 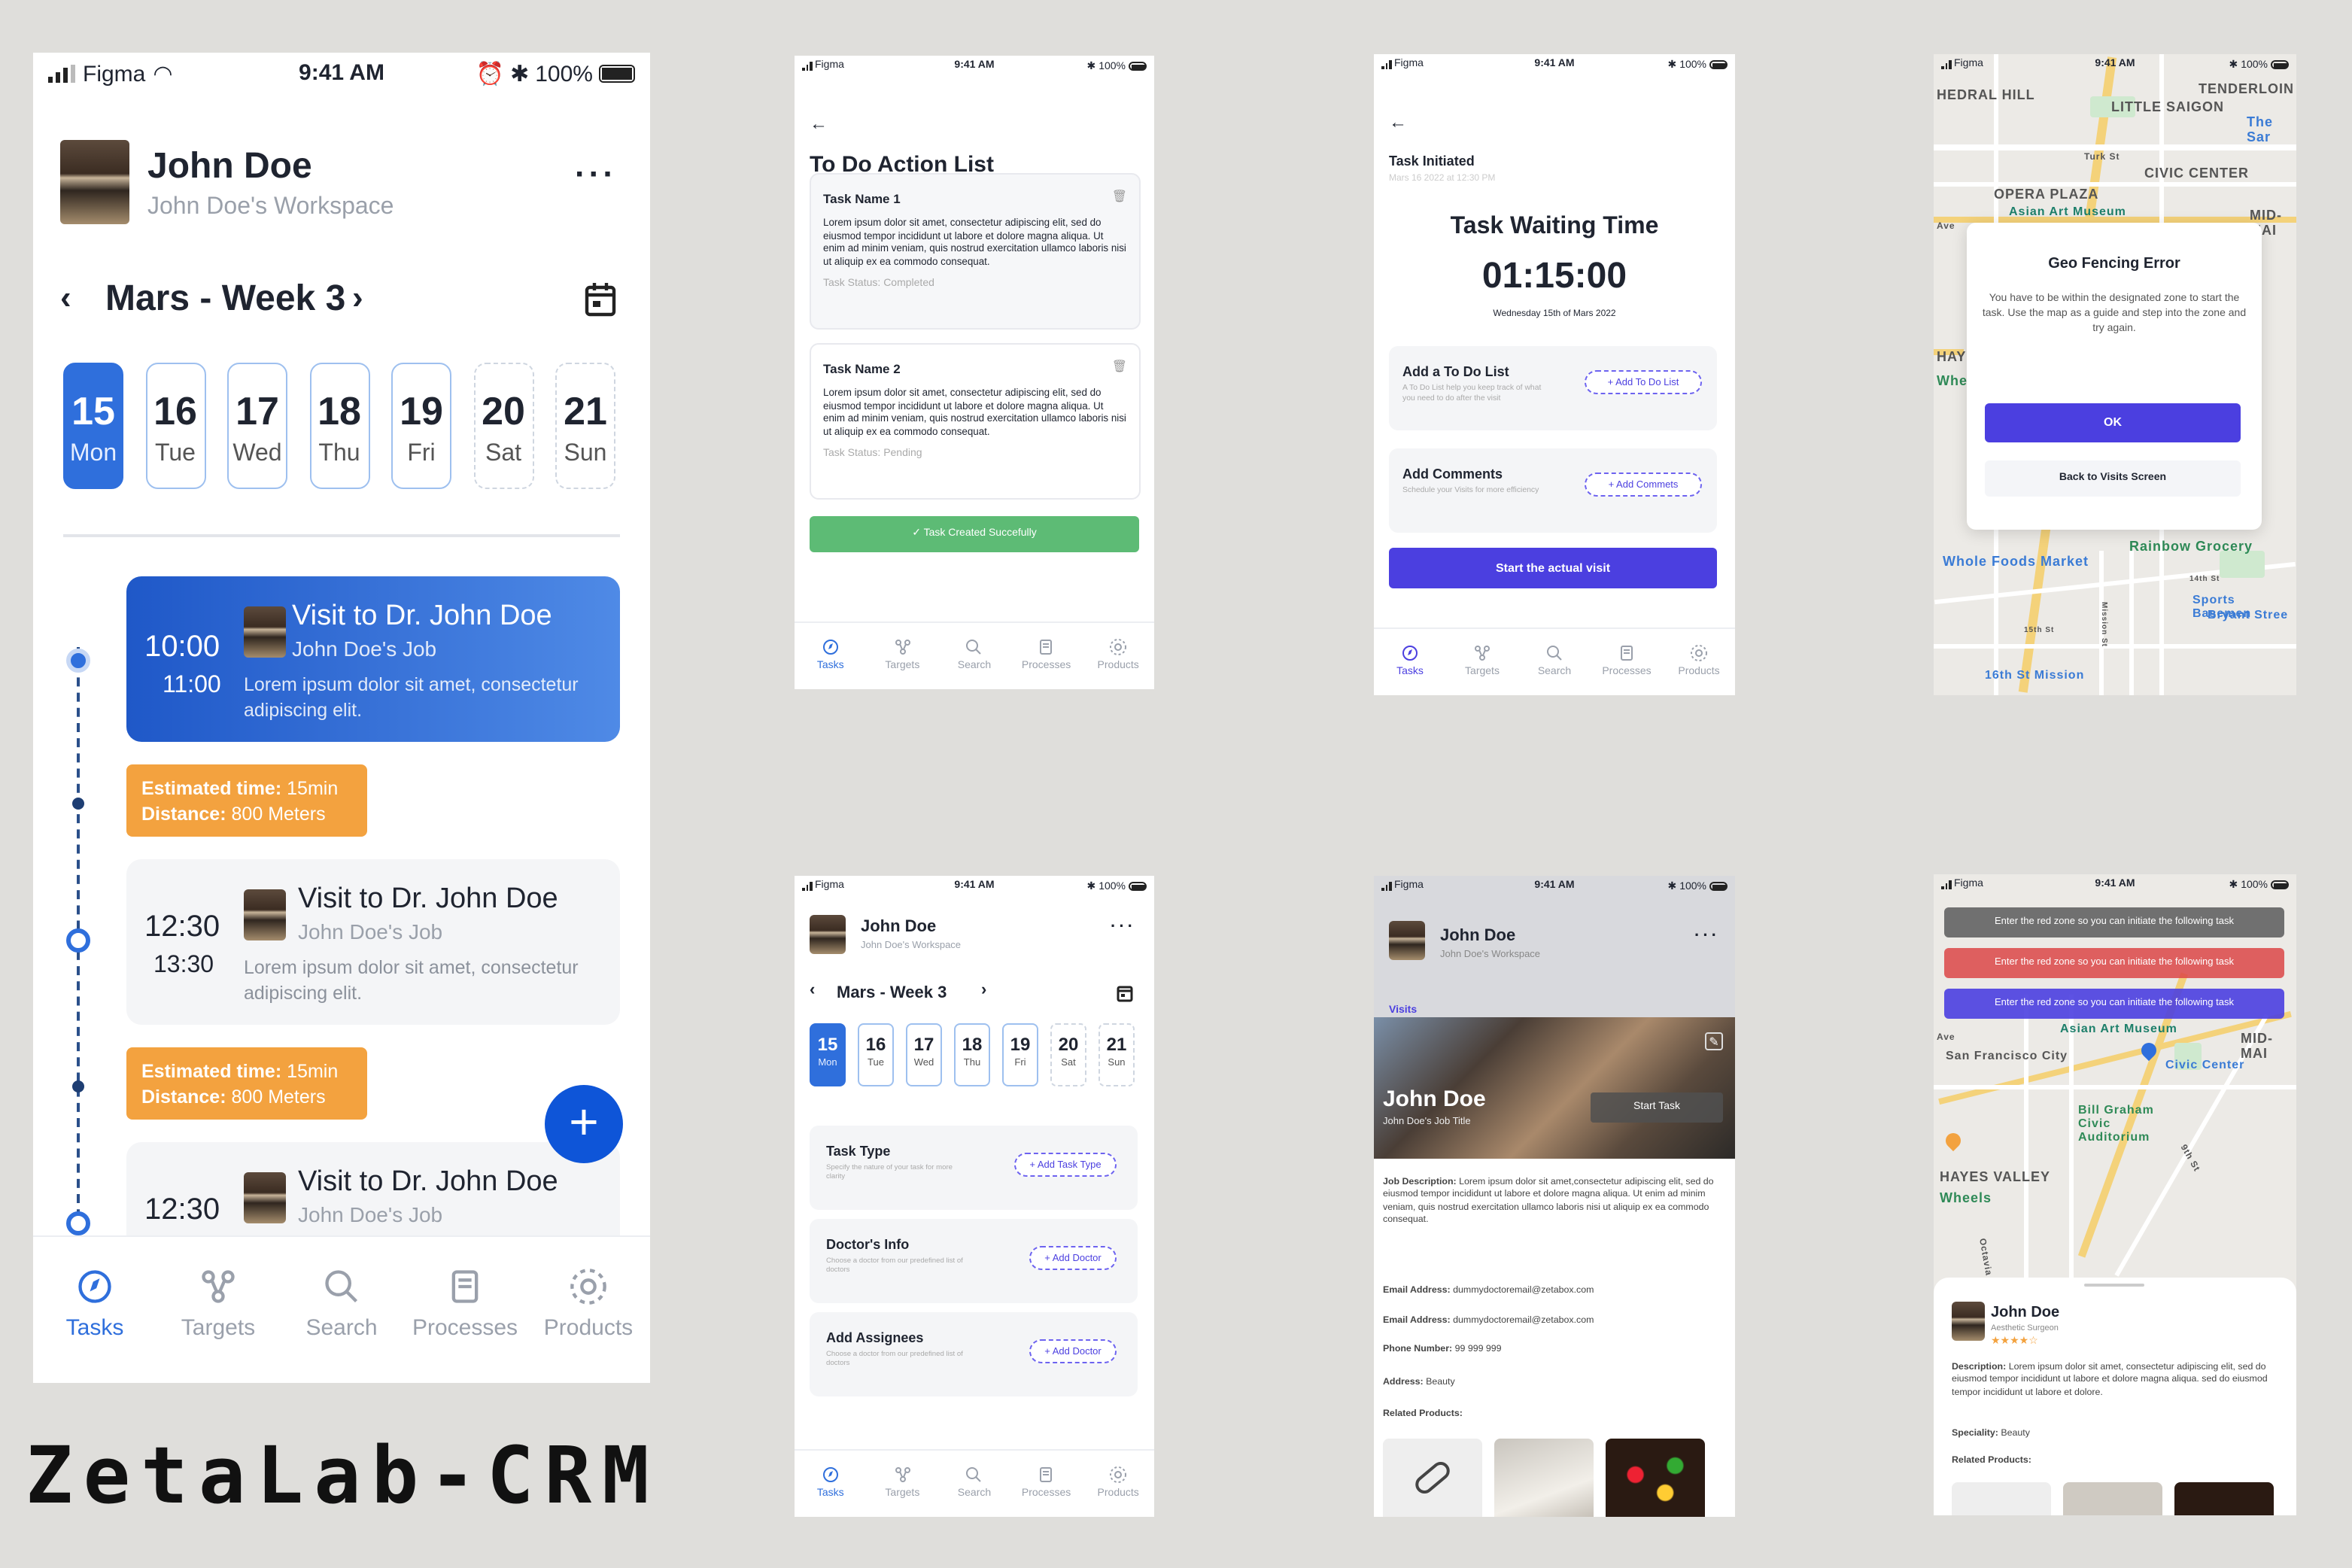 What do you see at coordinates (78, 940) in the screenshot?
I see `timeline-dot` at bounding box center [78, 940].